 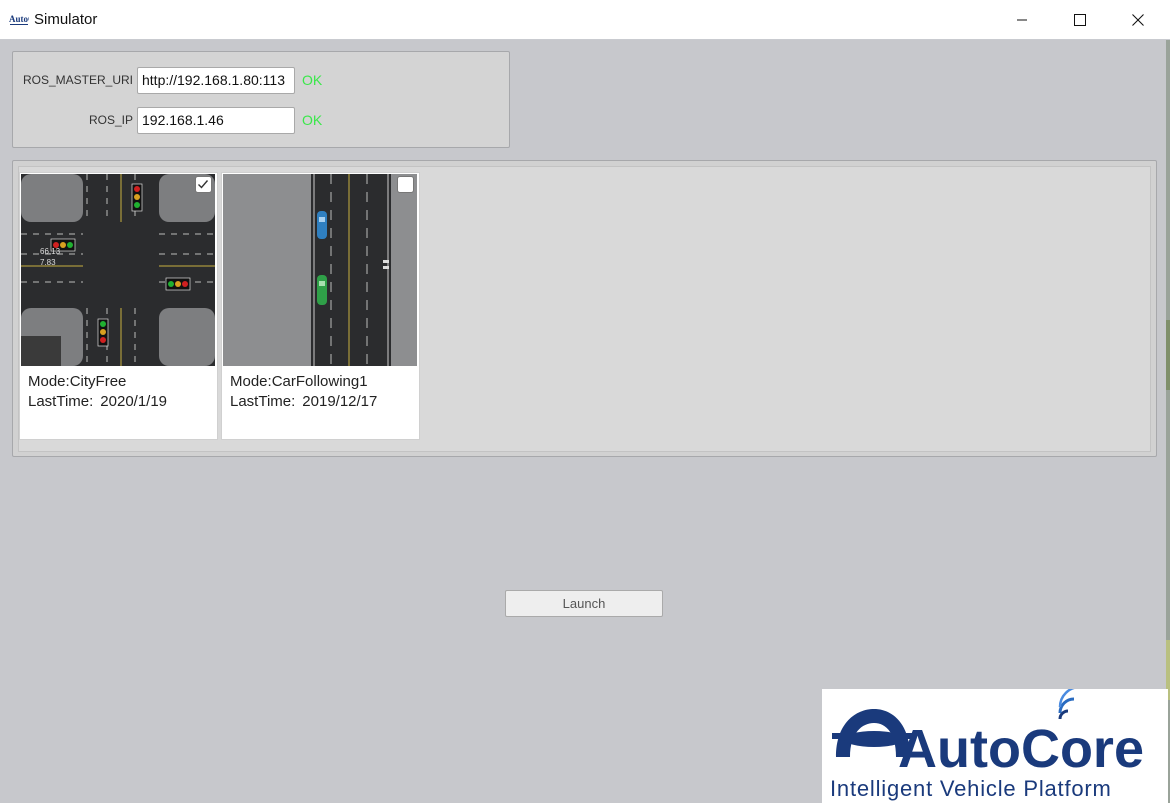 I want to click on scene-thumbnail-road, so click(x=320, y=270).